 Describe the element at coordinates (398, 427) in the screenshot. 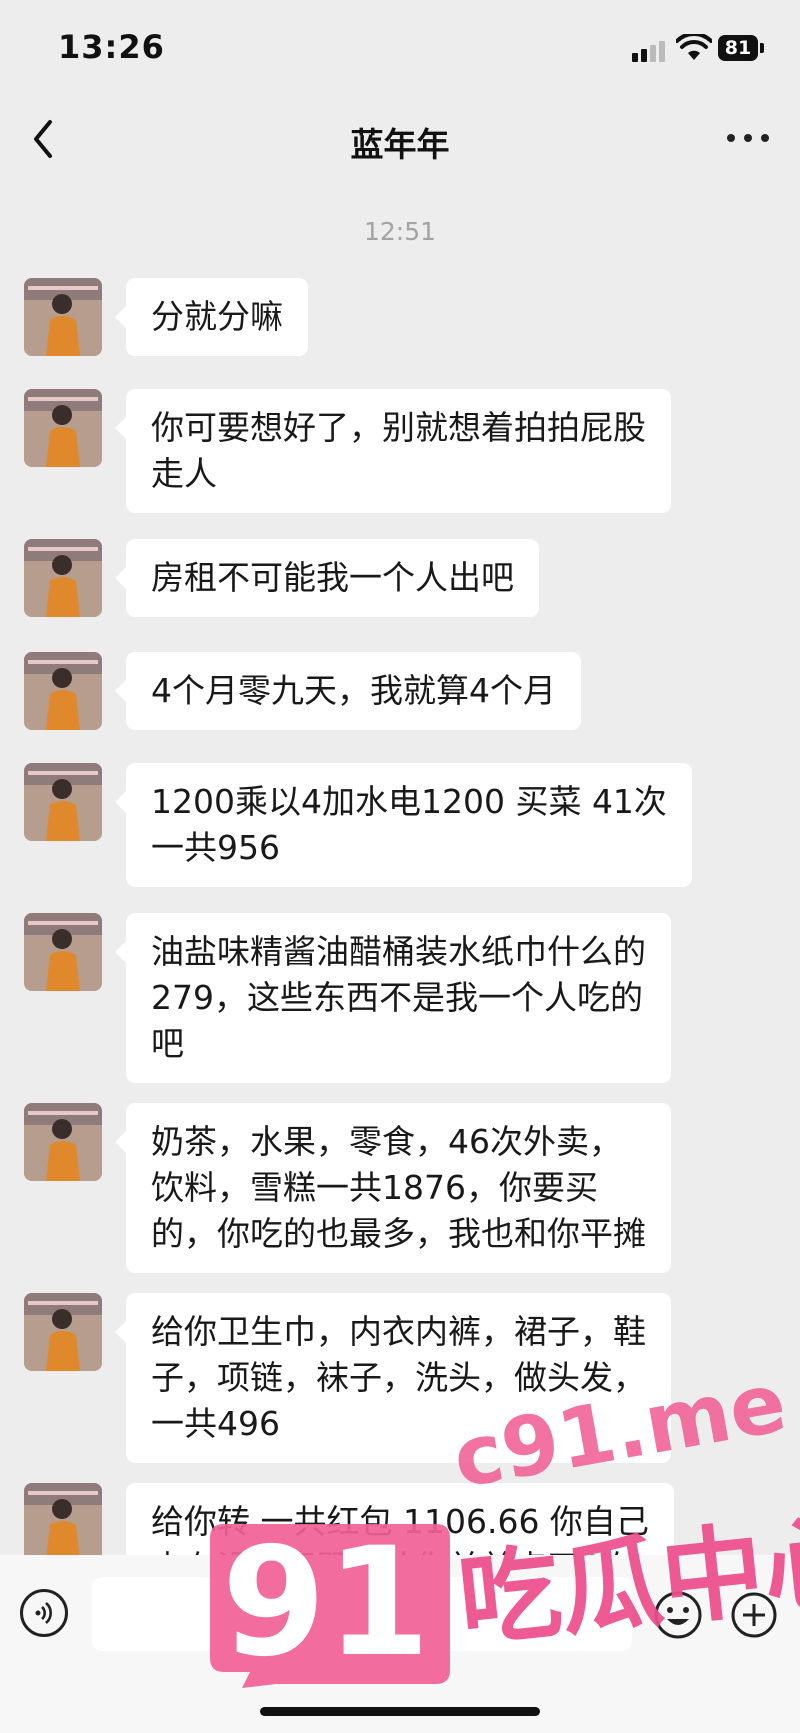

I see `message-text-line: 你可要想好了，别就想着拍拍屁股` at that location.